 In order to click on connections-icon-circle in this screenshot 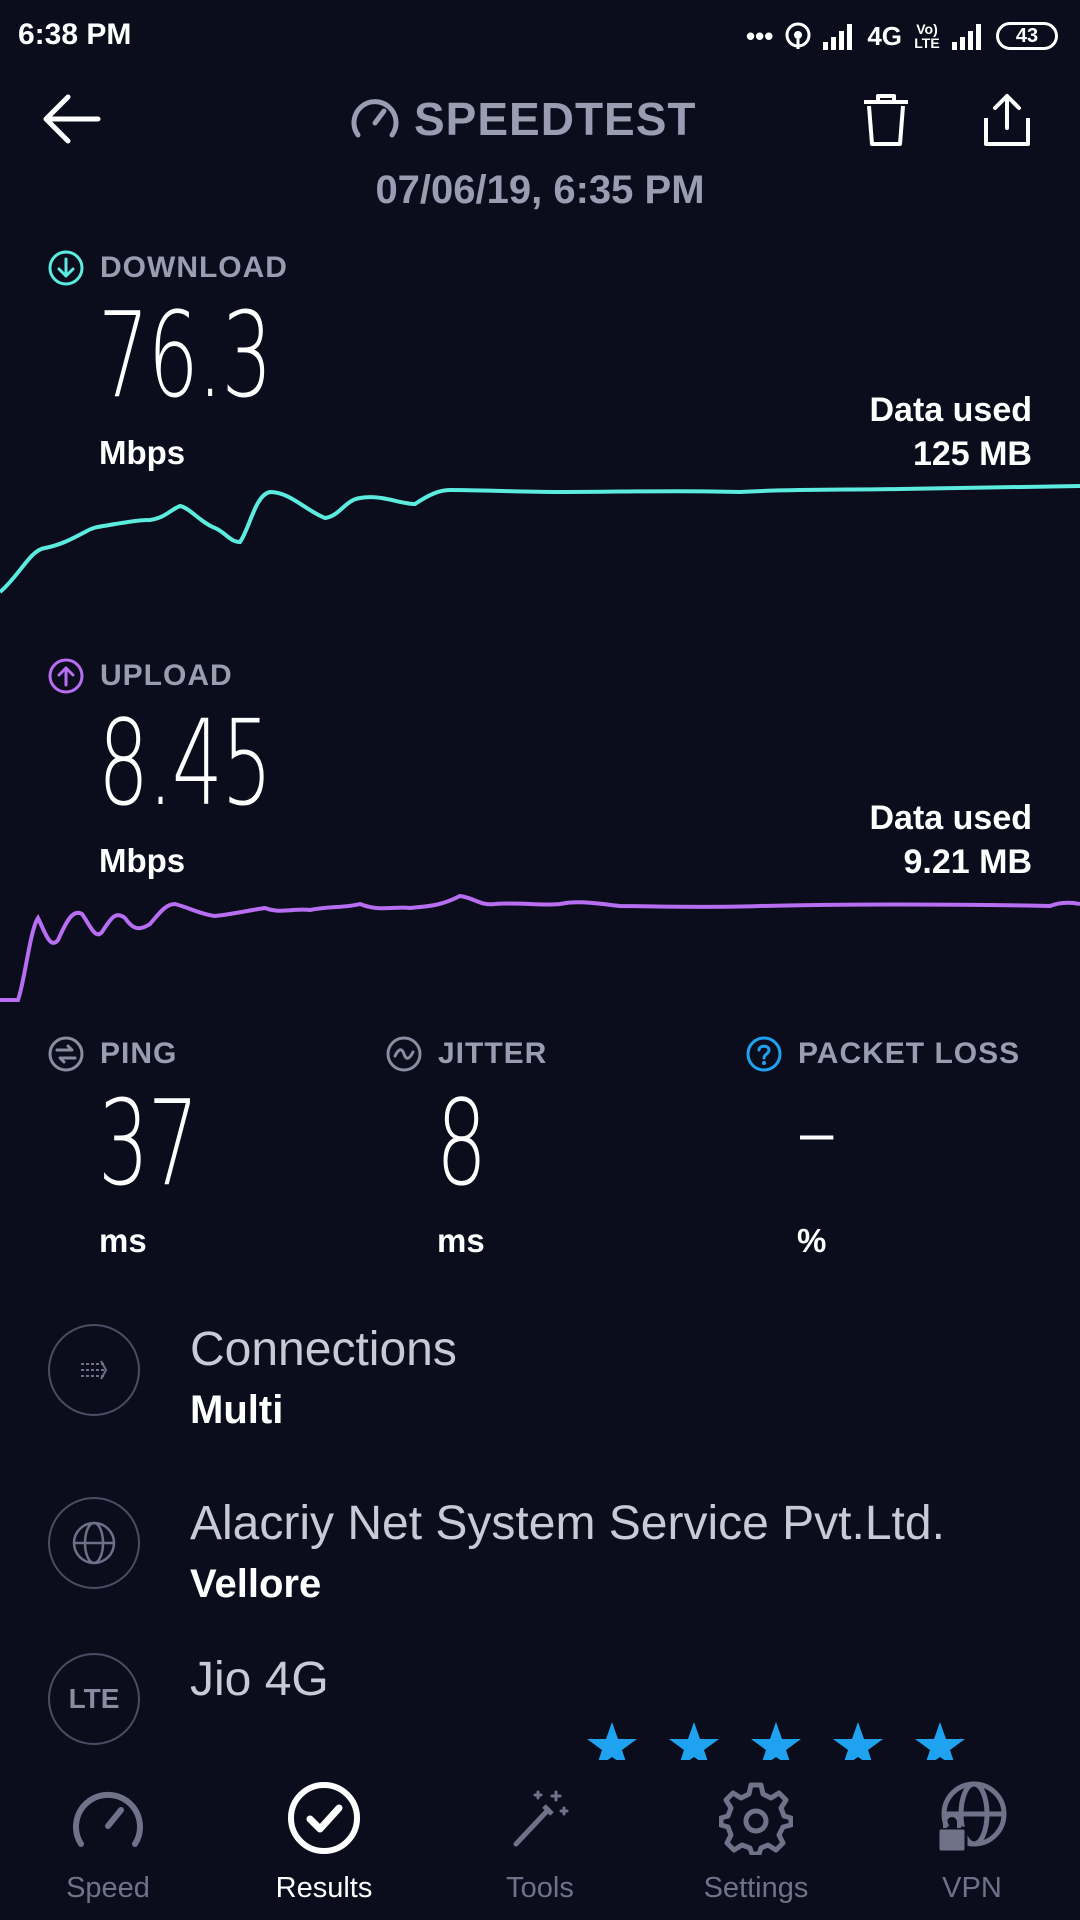, I will do `click(94, 1370)`.